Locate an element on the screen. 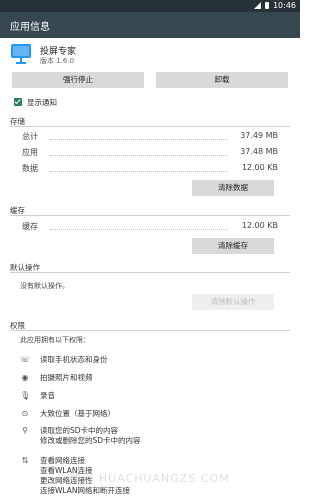 This screenshot has width=320, height=500. clear-defaults-button: 清除默认操作 is located at coordinates (233, 302).